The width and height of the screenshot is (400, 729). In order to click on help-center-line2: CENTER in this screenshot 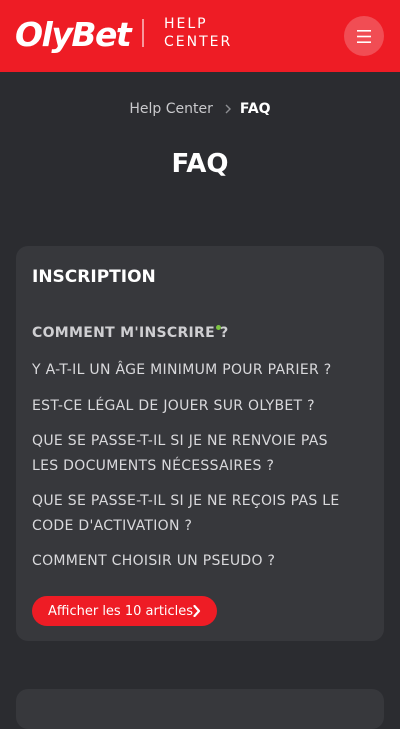, I will do `click(198, 42)`.